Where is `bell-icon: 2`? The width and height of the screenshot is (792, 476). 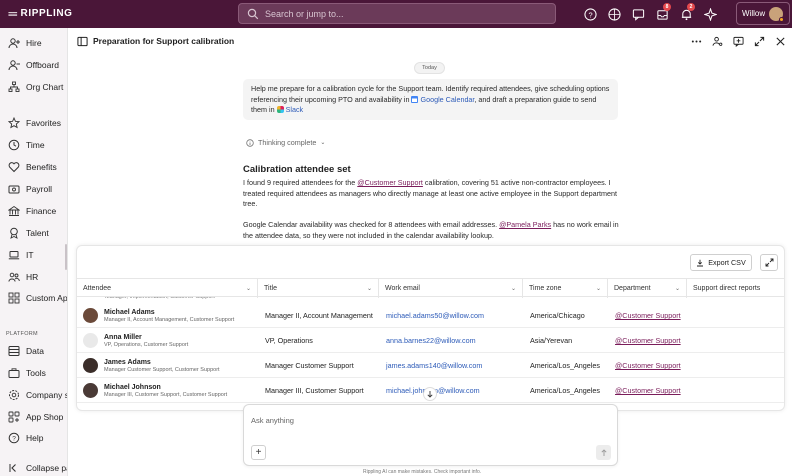
bell-icon: 2 is located at coordinates (686, 13).